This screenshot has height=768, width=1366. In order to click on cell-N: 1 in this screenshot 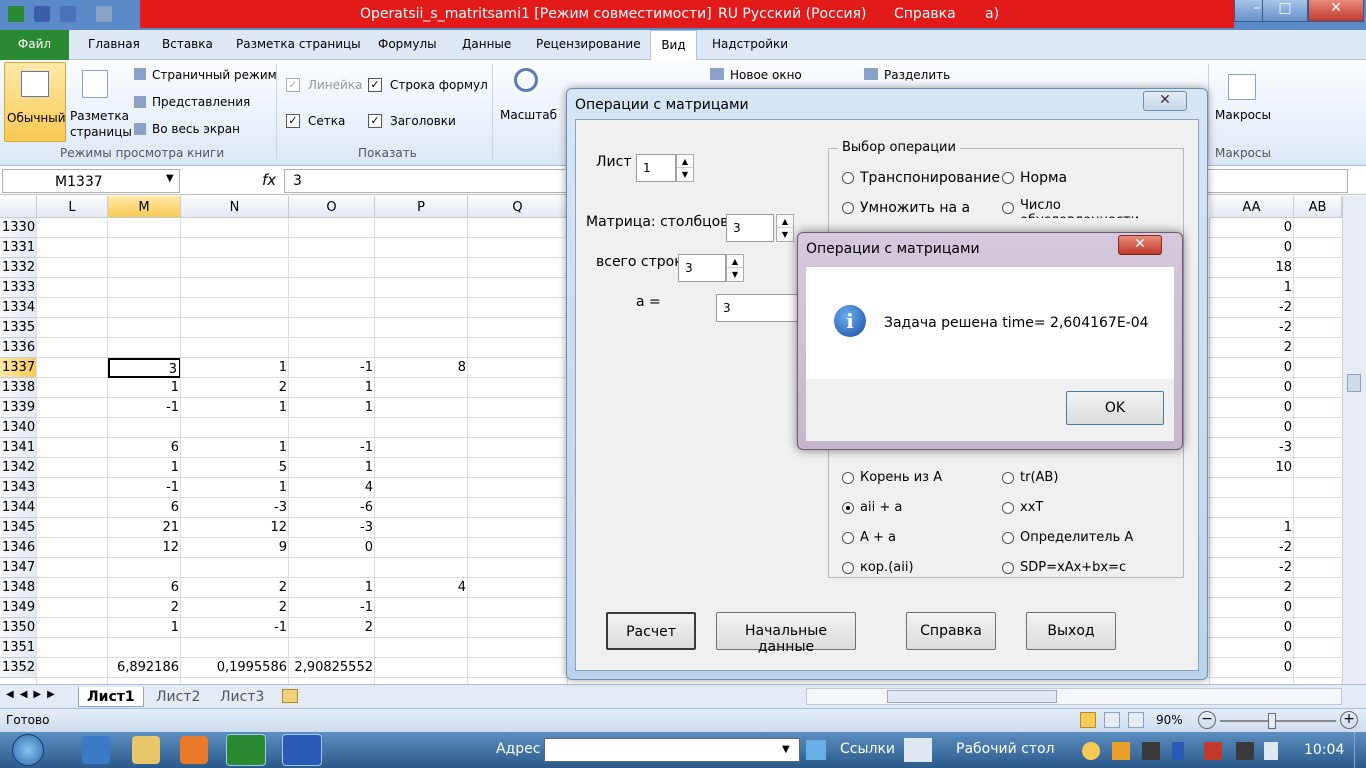, I will do `click(235, 448)`.